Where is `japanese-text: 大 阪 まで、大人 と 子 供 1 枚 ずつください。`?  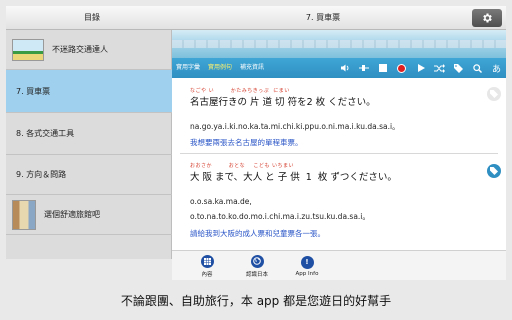
japanese-text: 大 阪 まで、大人 と 子 供 1 枚 ずつください。 is located at coordinates (293, 177).